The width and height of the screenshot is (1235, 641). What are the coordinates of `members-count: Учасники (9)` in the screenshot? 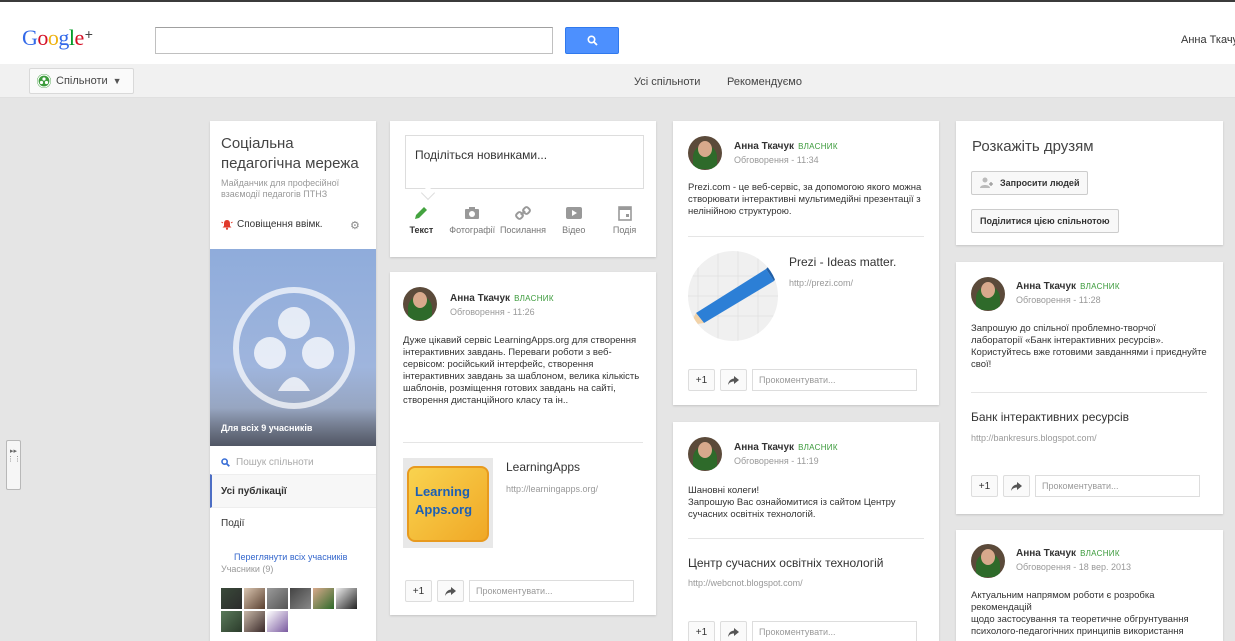 It's located at (247, 569).